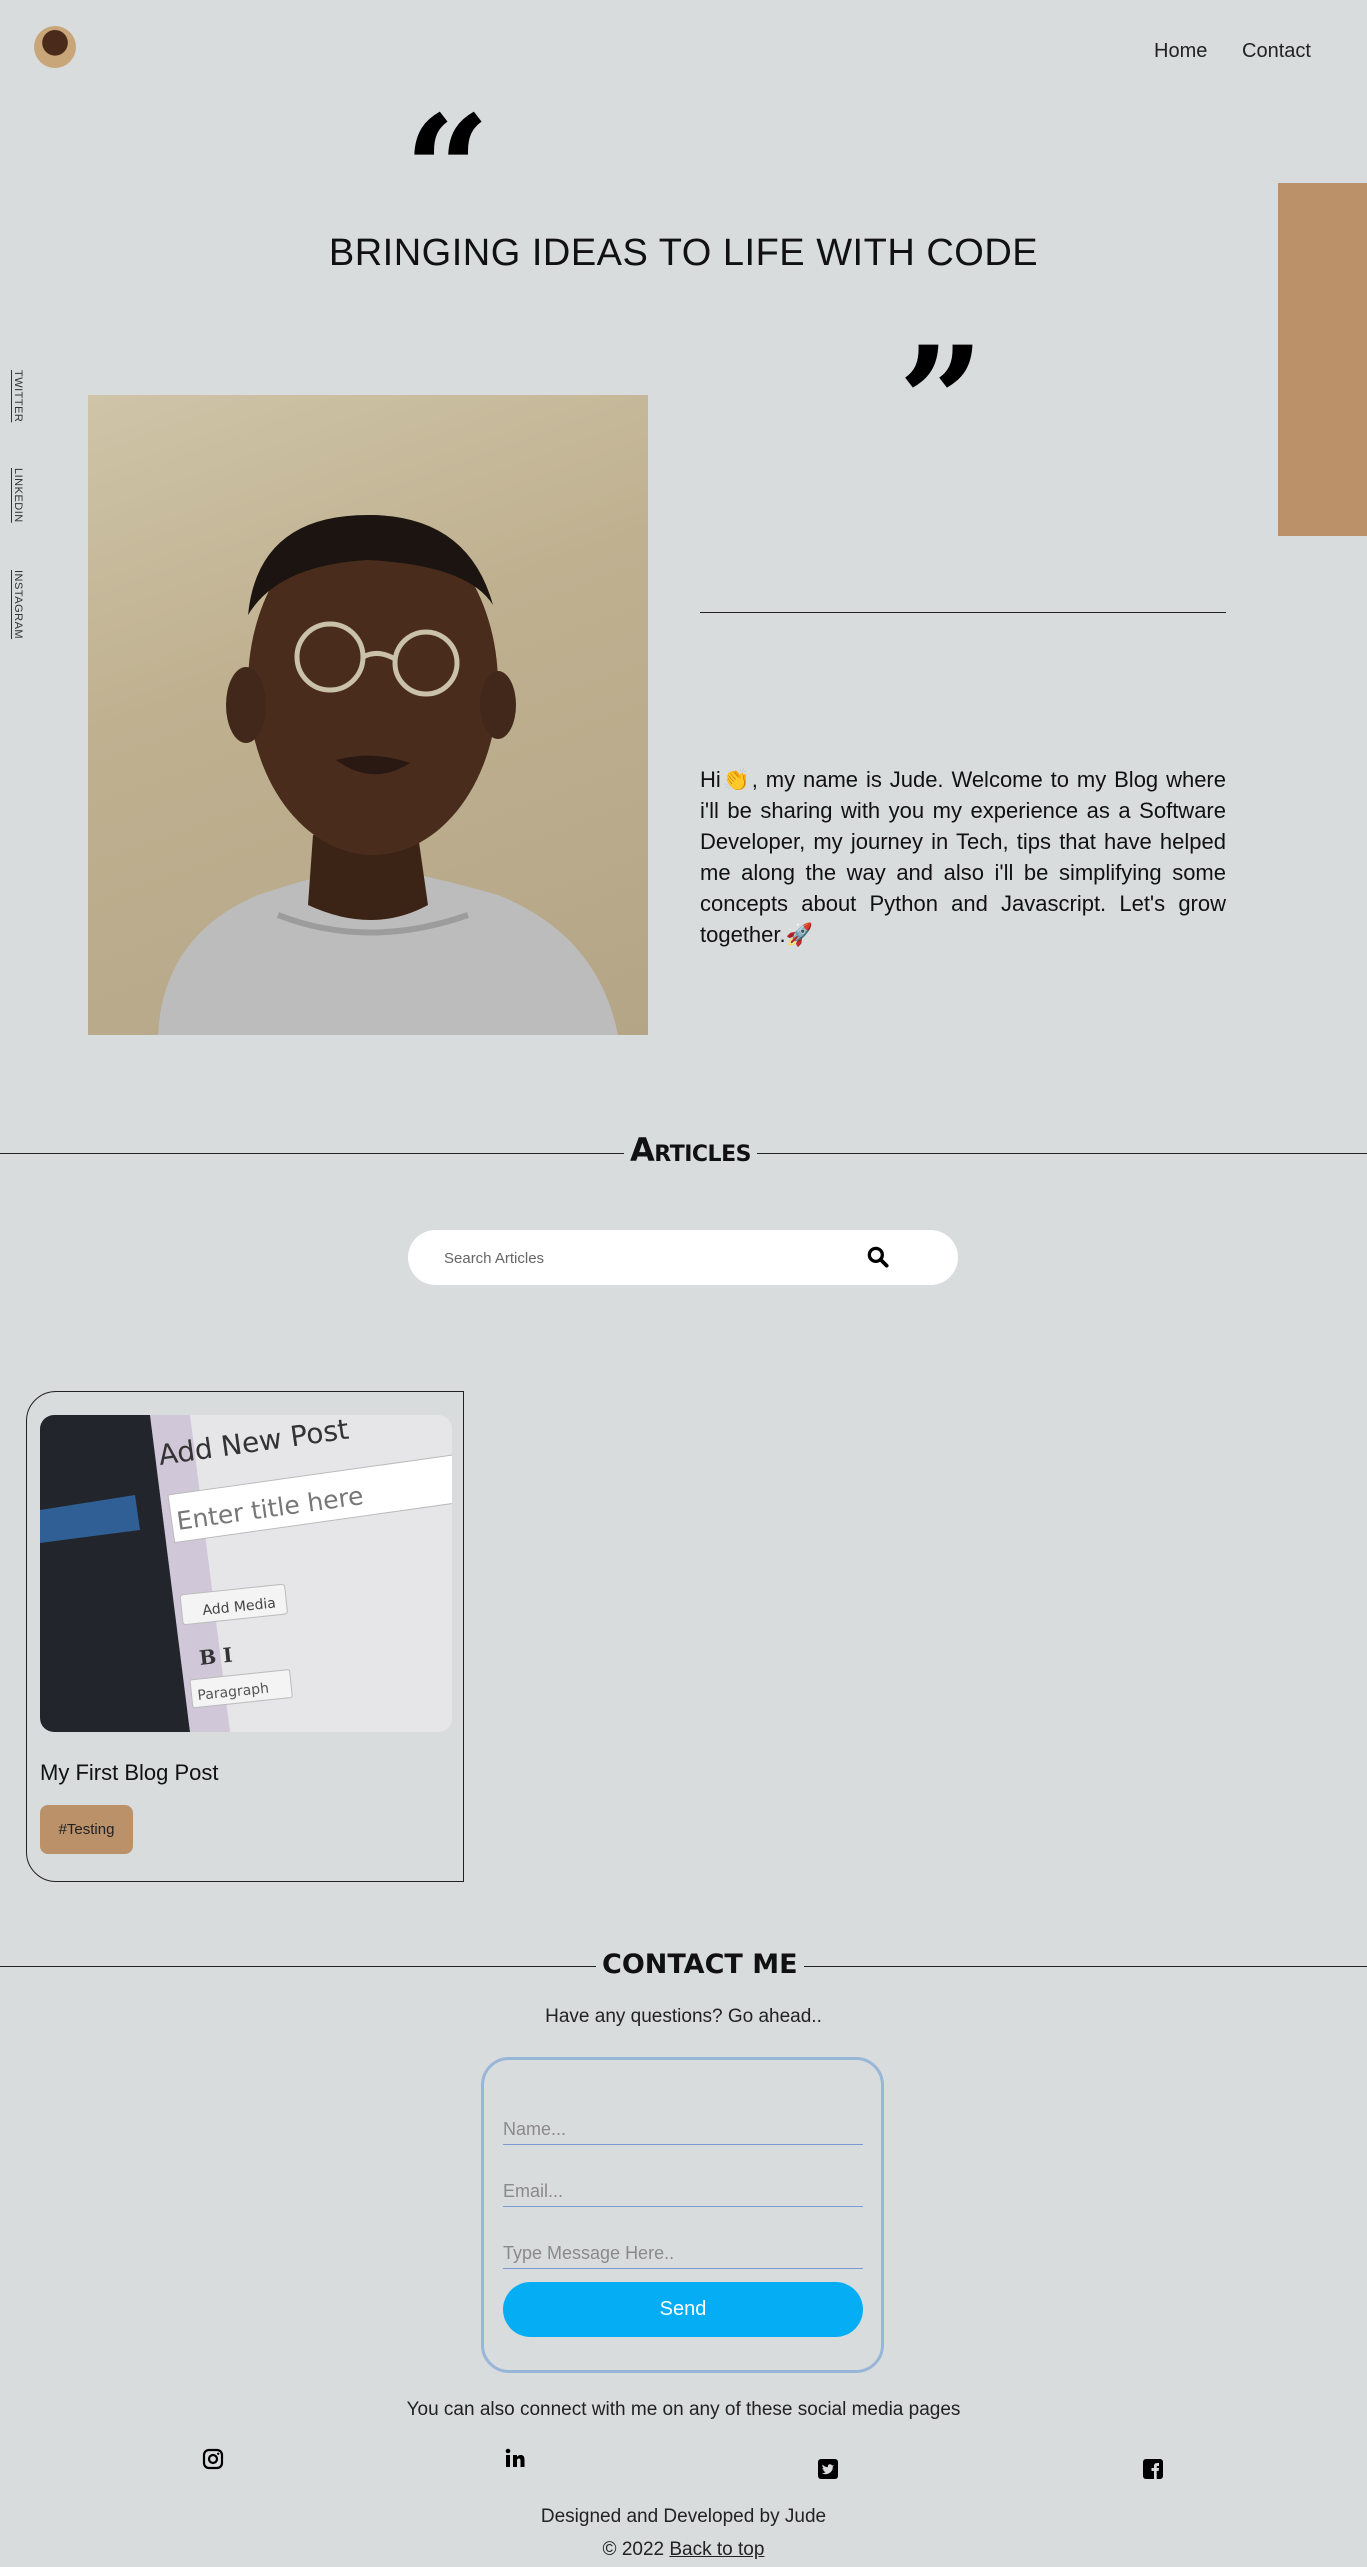 Image resolution: width=1367 pixels, height=2567 pixels. I want to click on nav-home-link: Home, so click(1180, 51).